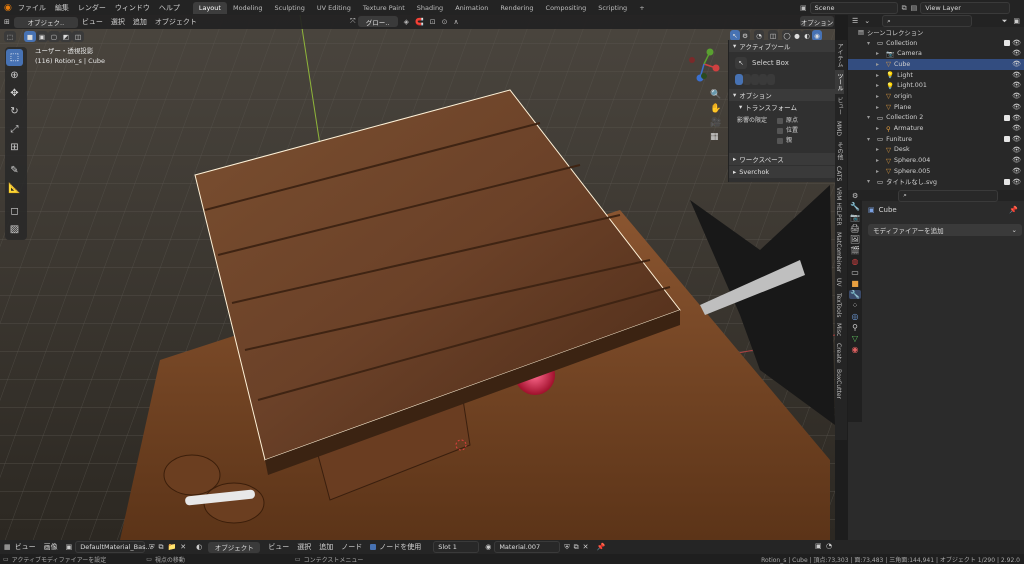  What do you see at coordinates (14, 111) in the screenshot?
I see `rotate-tool-icon: ↻` at bounding box center [14, 111].